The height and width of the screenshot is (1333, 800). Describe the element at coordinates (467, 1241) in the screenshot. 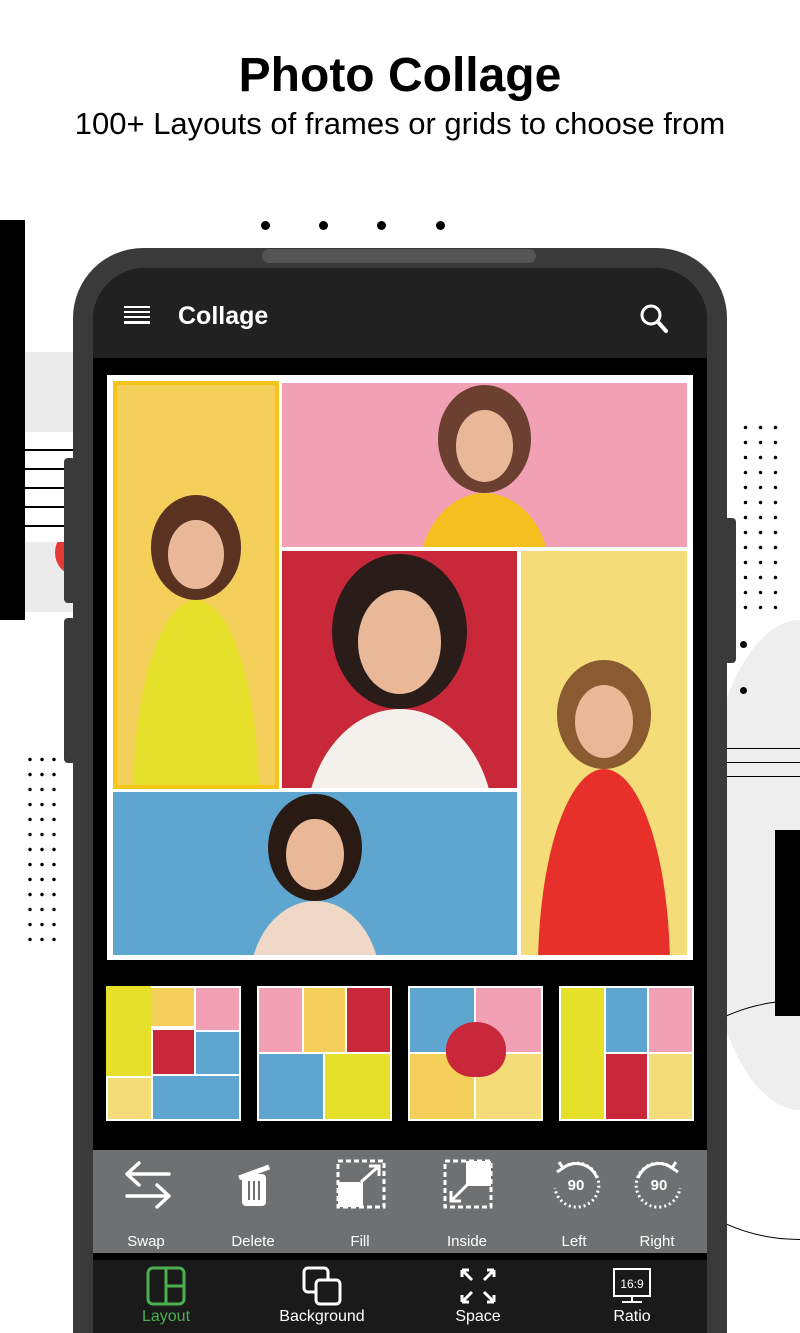

I see `tool-label: Inside` at that location.